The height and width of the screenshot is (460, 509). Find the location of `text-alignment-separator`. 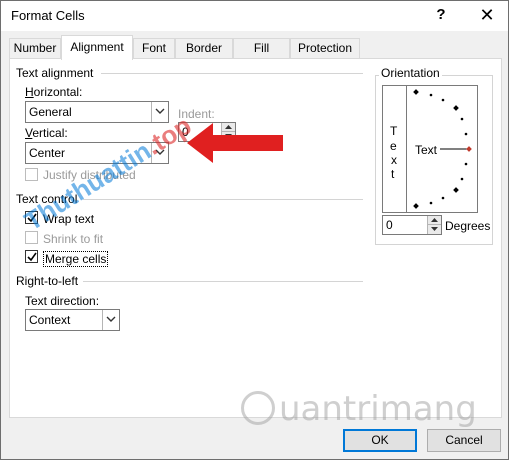

text-alignment-separator is located at coordinates (232, 73).